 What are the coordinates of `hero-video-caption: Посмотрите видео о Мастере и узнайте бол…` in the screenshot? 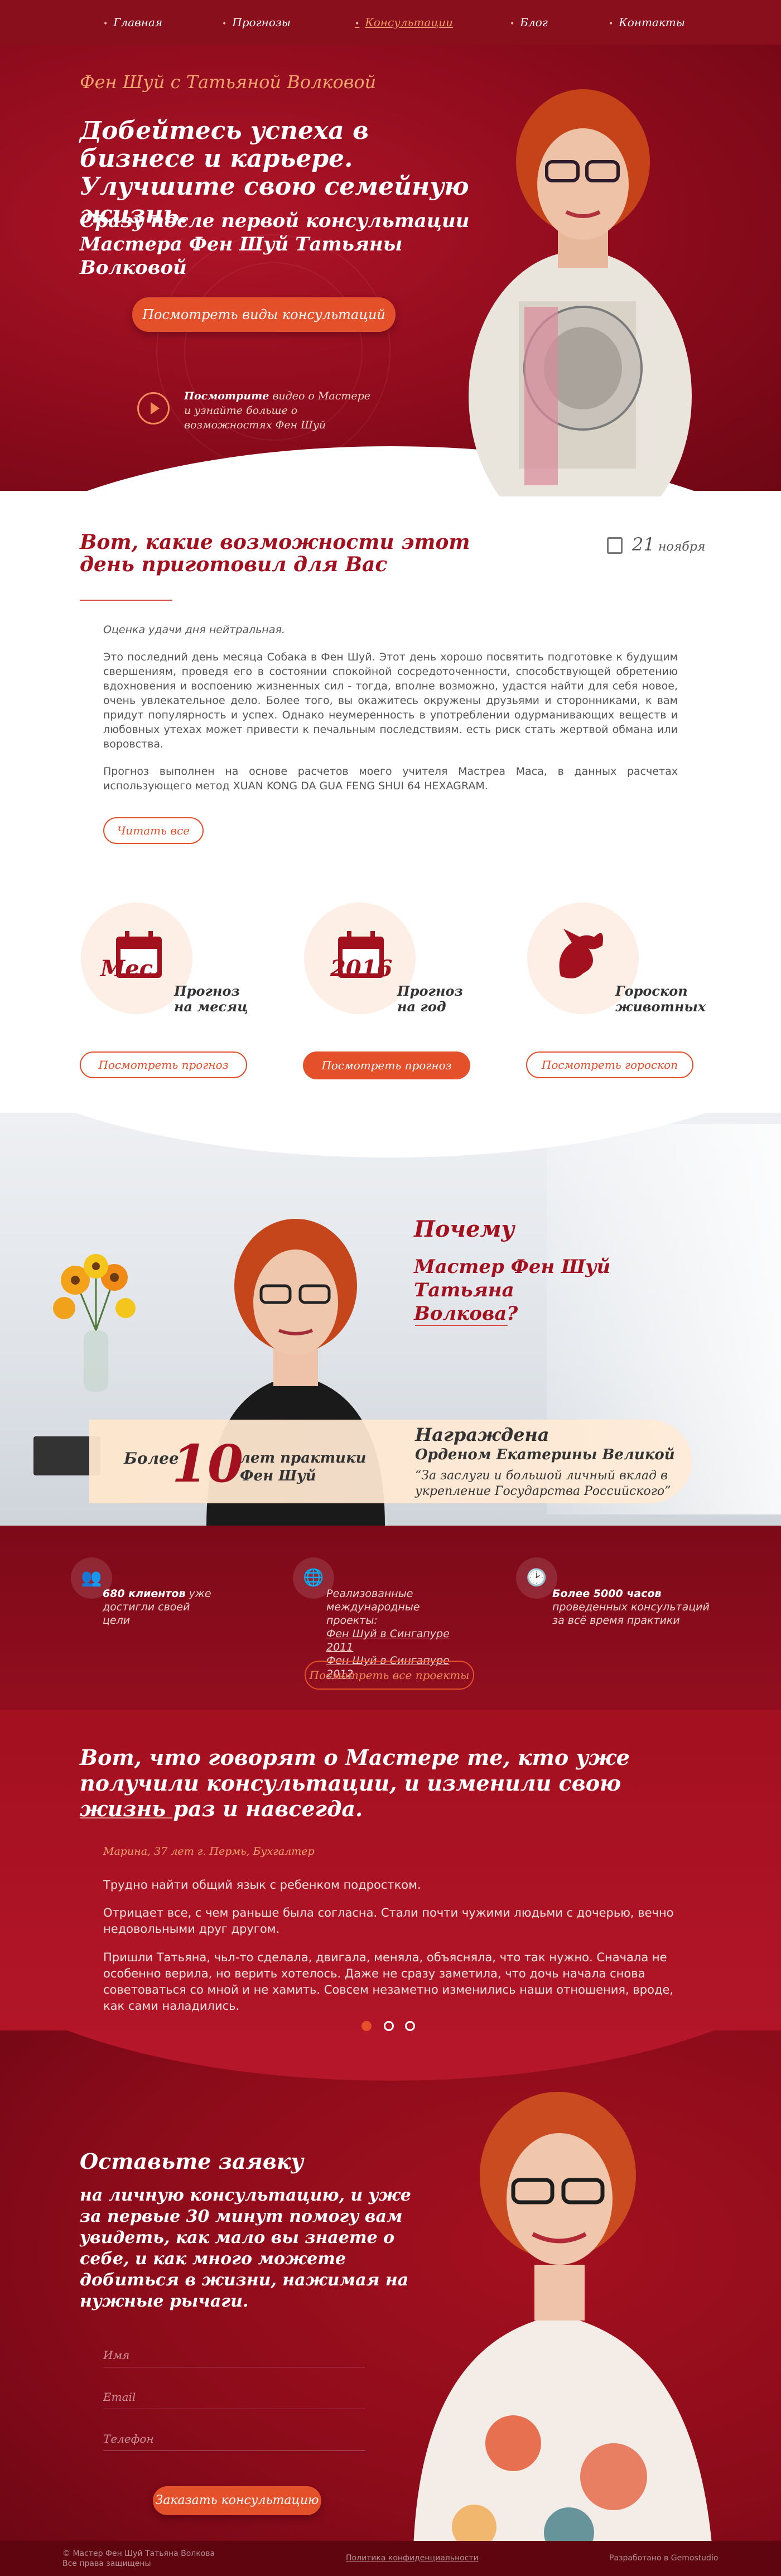 It's located at (279, 410).